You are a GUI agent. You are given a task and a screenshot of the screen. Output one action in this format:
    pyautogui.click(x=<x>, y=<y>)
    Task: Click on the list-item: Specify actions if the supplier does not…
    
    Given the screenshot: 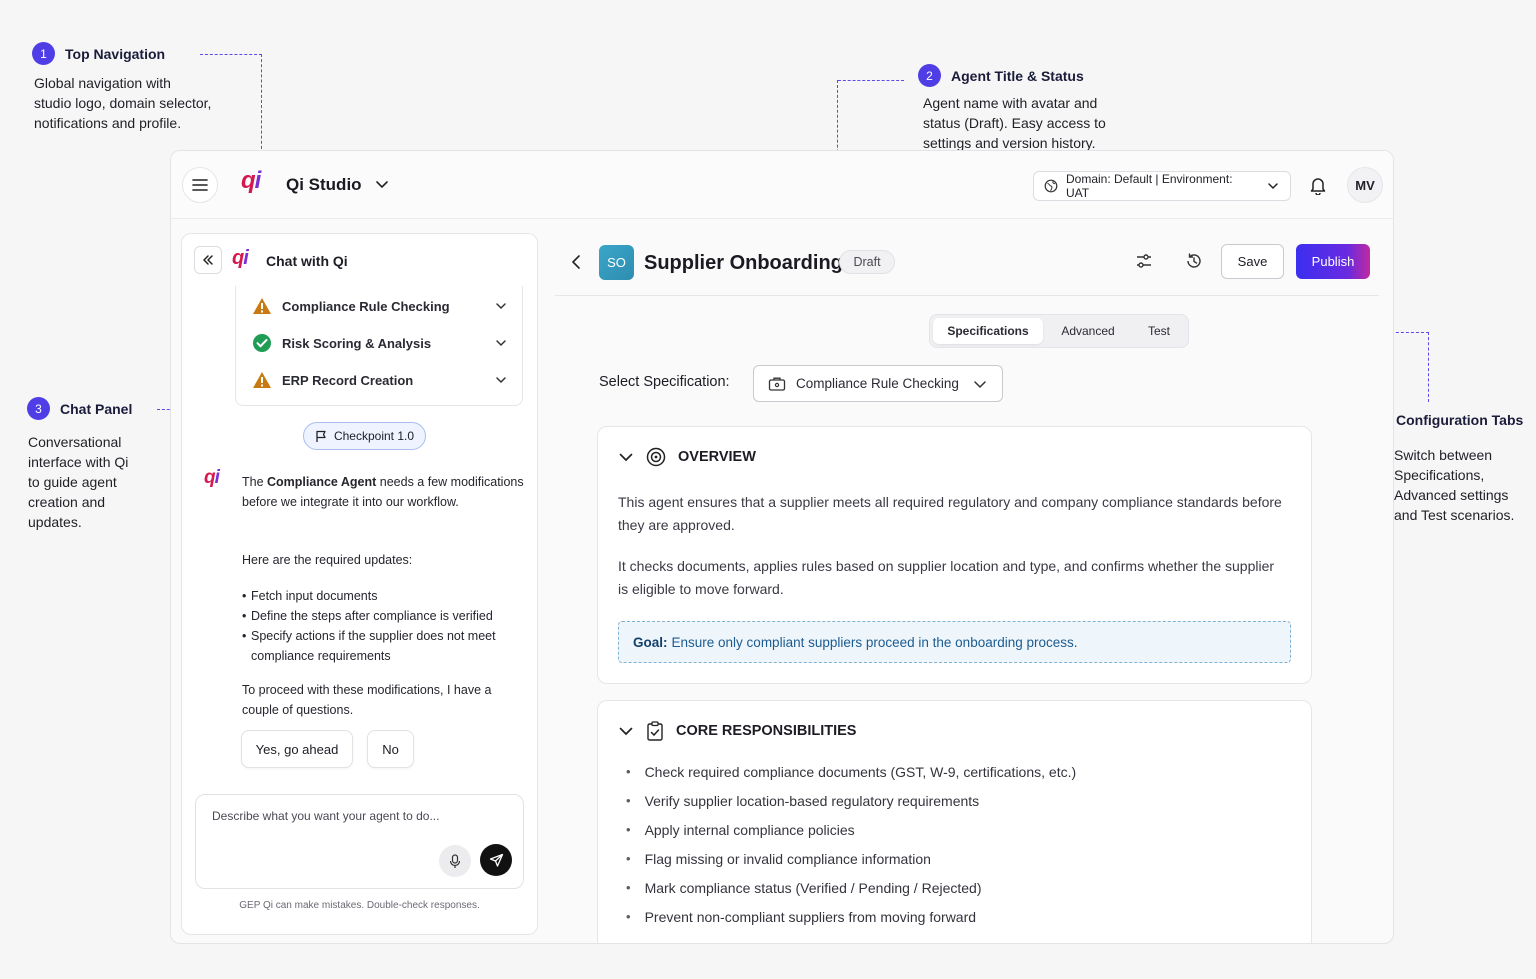 What is the action you would take?
    pyautogui.click(x=384, y=646)
    